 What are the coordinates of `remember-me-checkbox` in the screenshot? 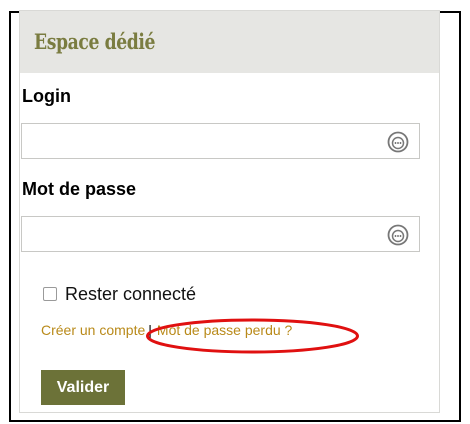 It's located at (50, 294).